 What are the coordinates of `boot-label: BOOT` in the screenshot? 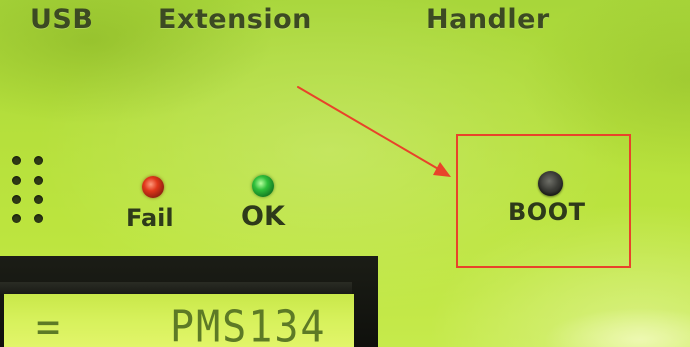 It's located at (547, 212).